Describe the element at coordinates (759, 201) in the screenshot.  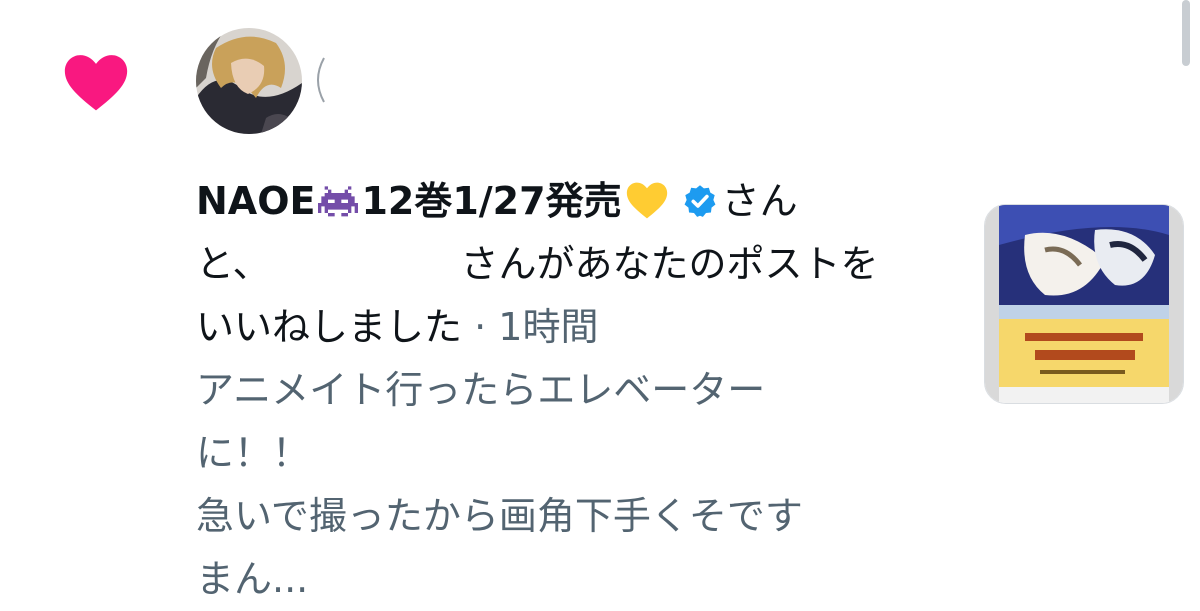
I see `notification-text-san: さん` at that location.